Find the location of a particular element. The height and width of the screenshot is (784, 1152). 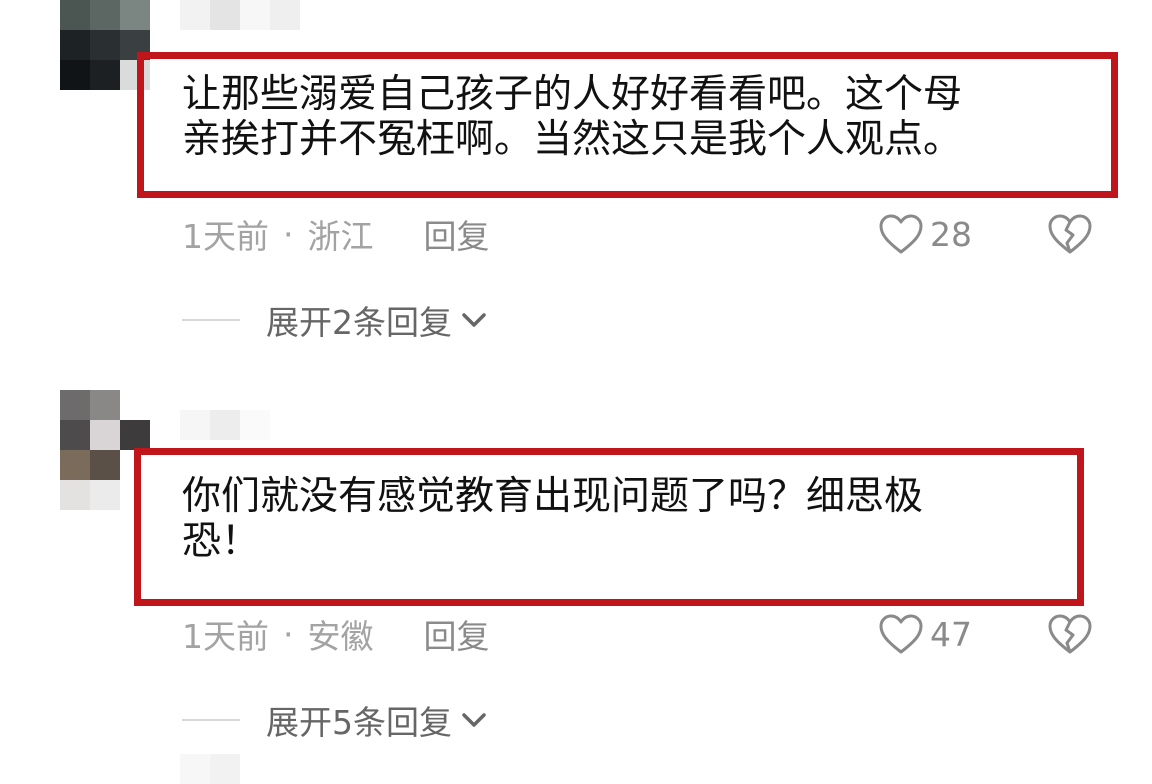

comment-meta: 1天前 · 安徽 回复 is located at coordinates (336, 634).